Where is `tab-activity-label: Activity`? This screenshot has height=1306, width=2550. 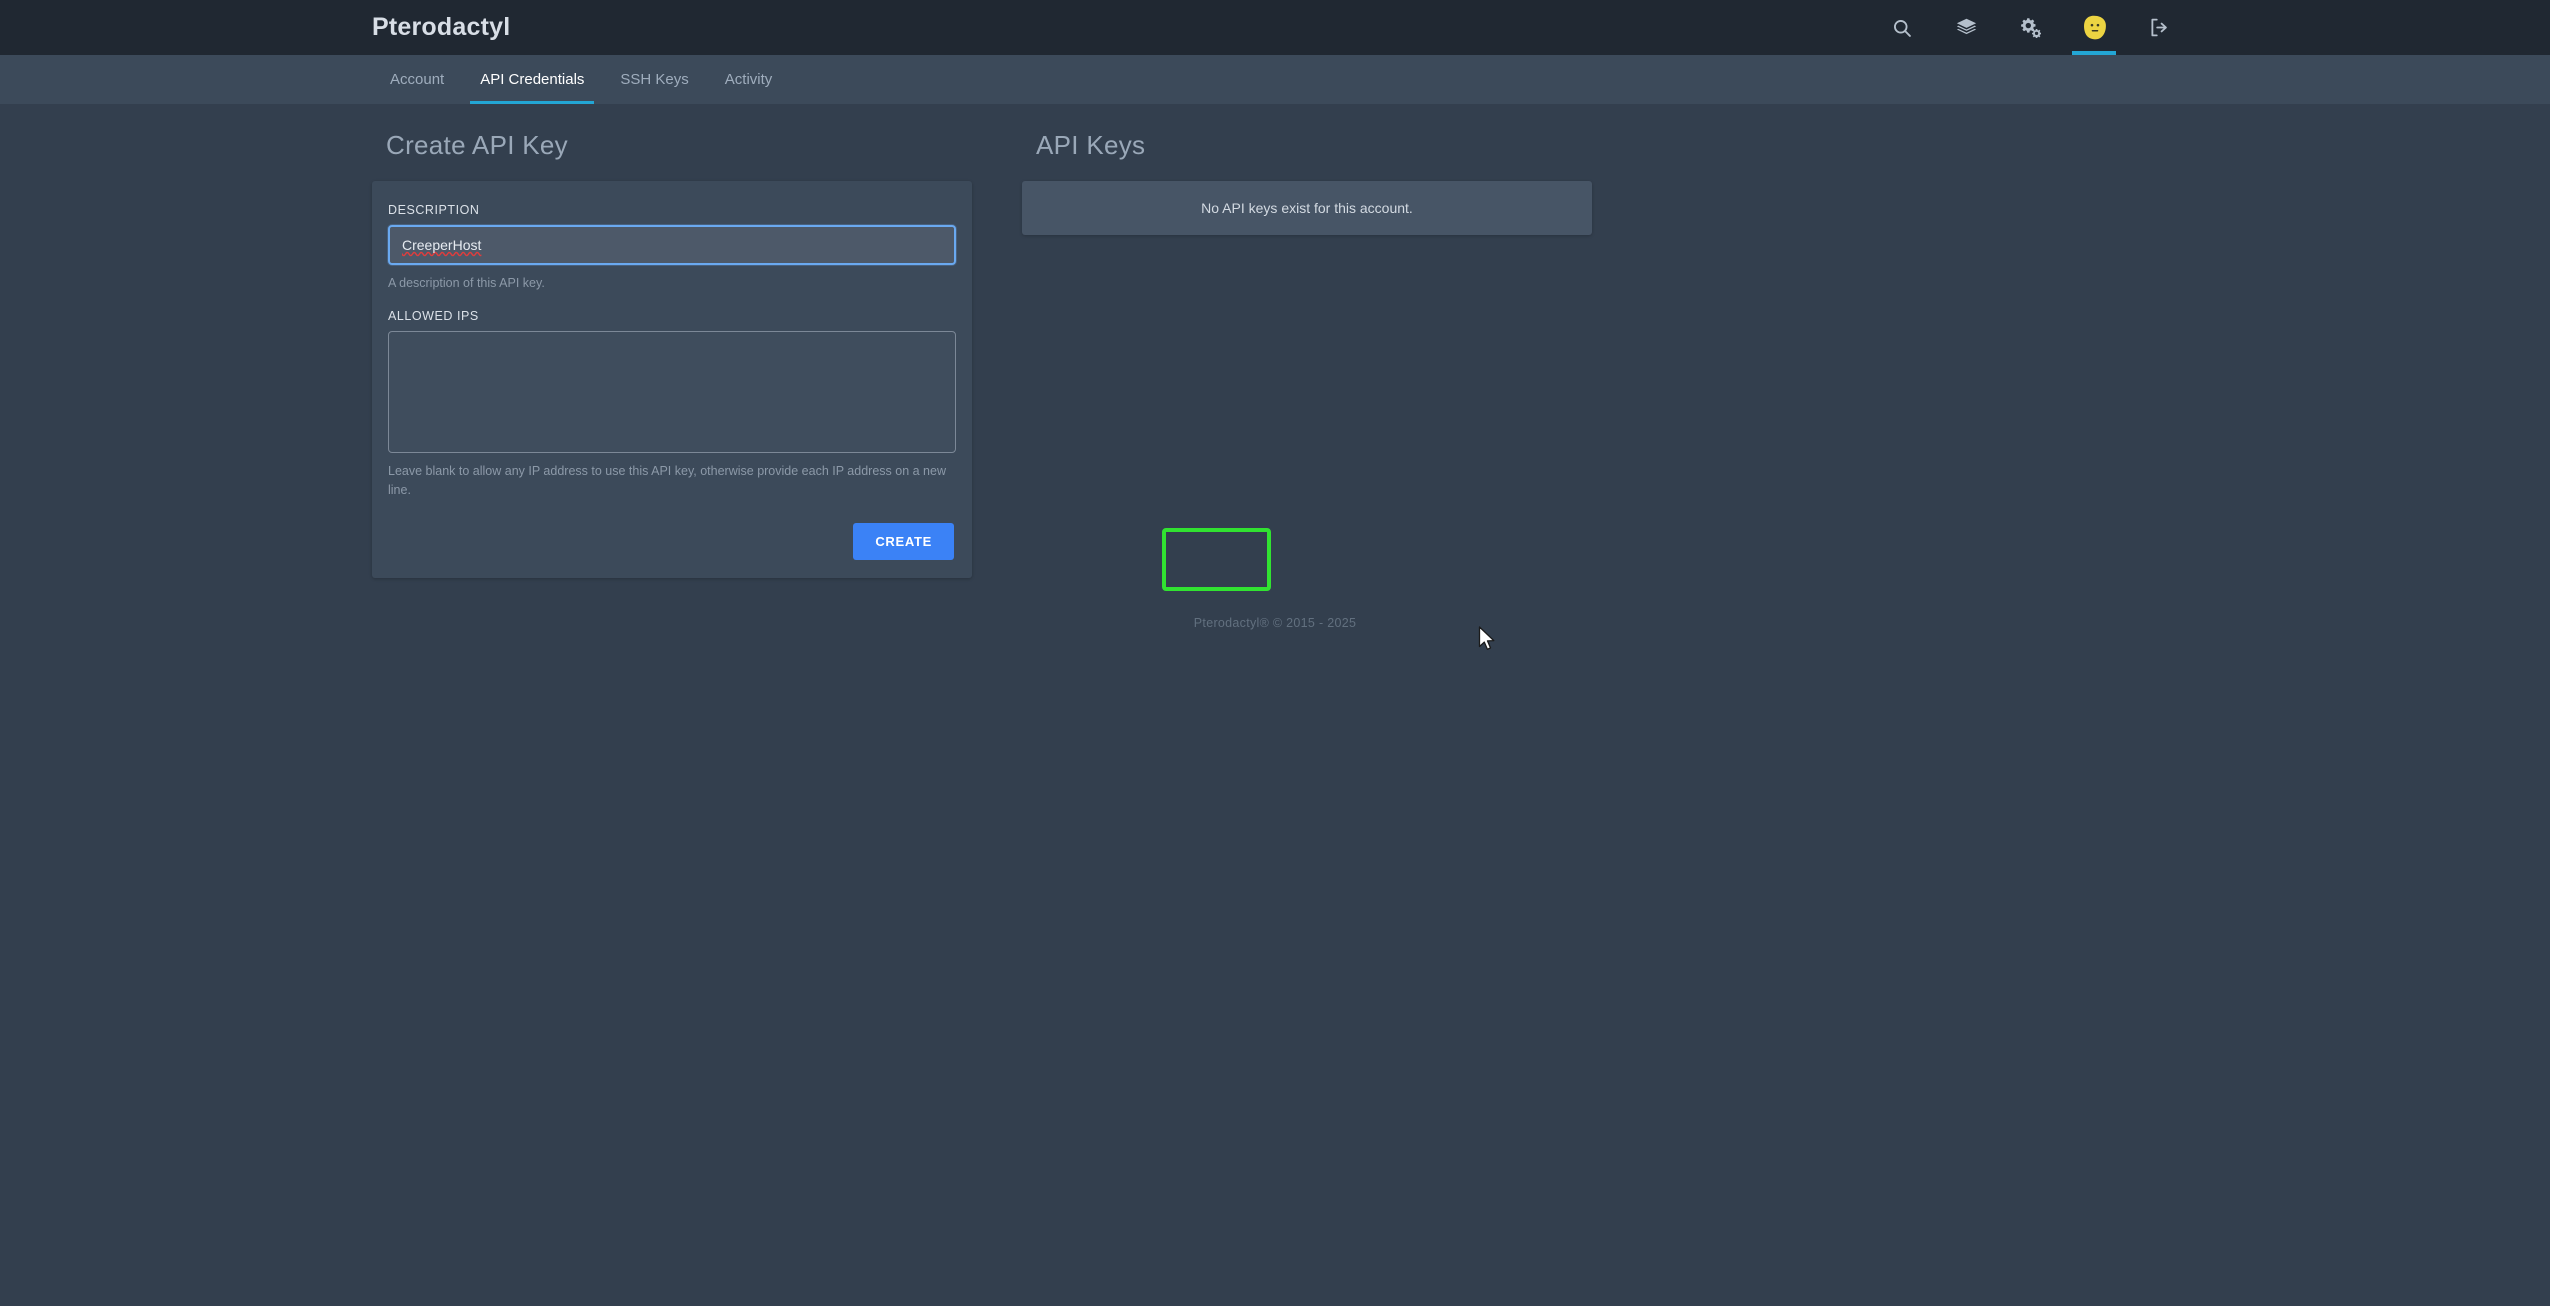 tab-activity-label: Activity is located at coordinates (748, 79).